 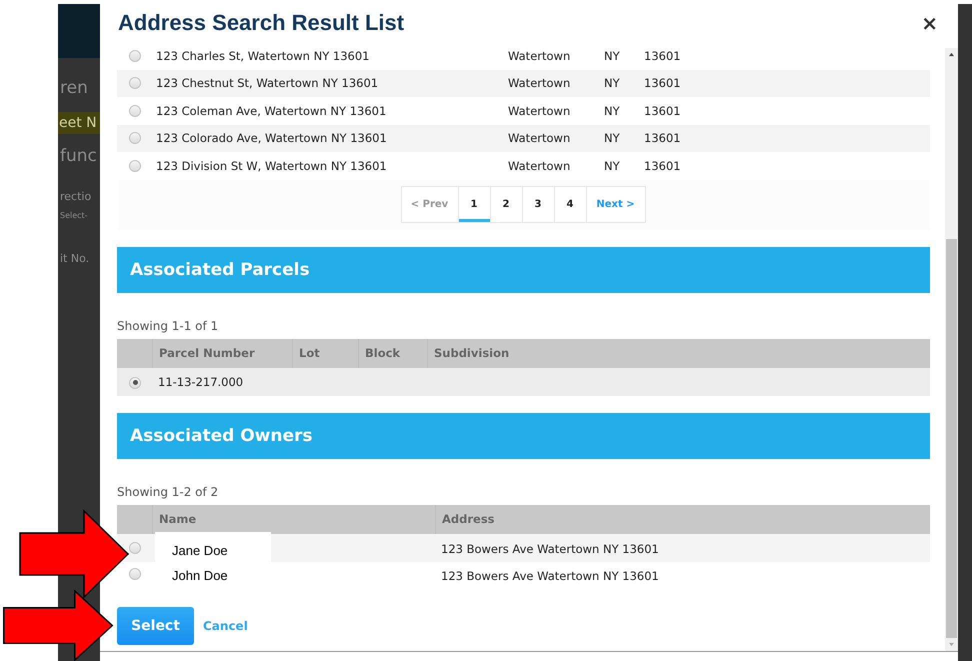 I want to click on background-text: Select-, so click(x=74, y=215).